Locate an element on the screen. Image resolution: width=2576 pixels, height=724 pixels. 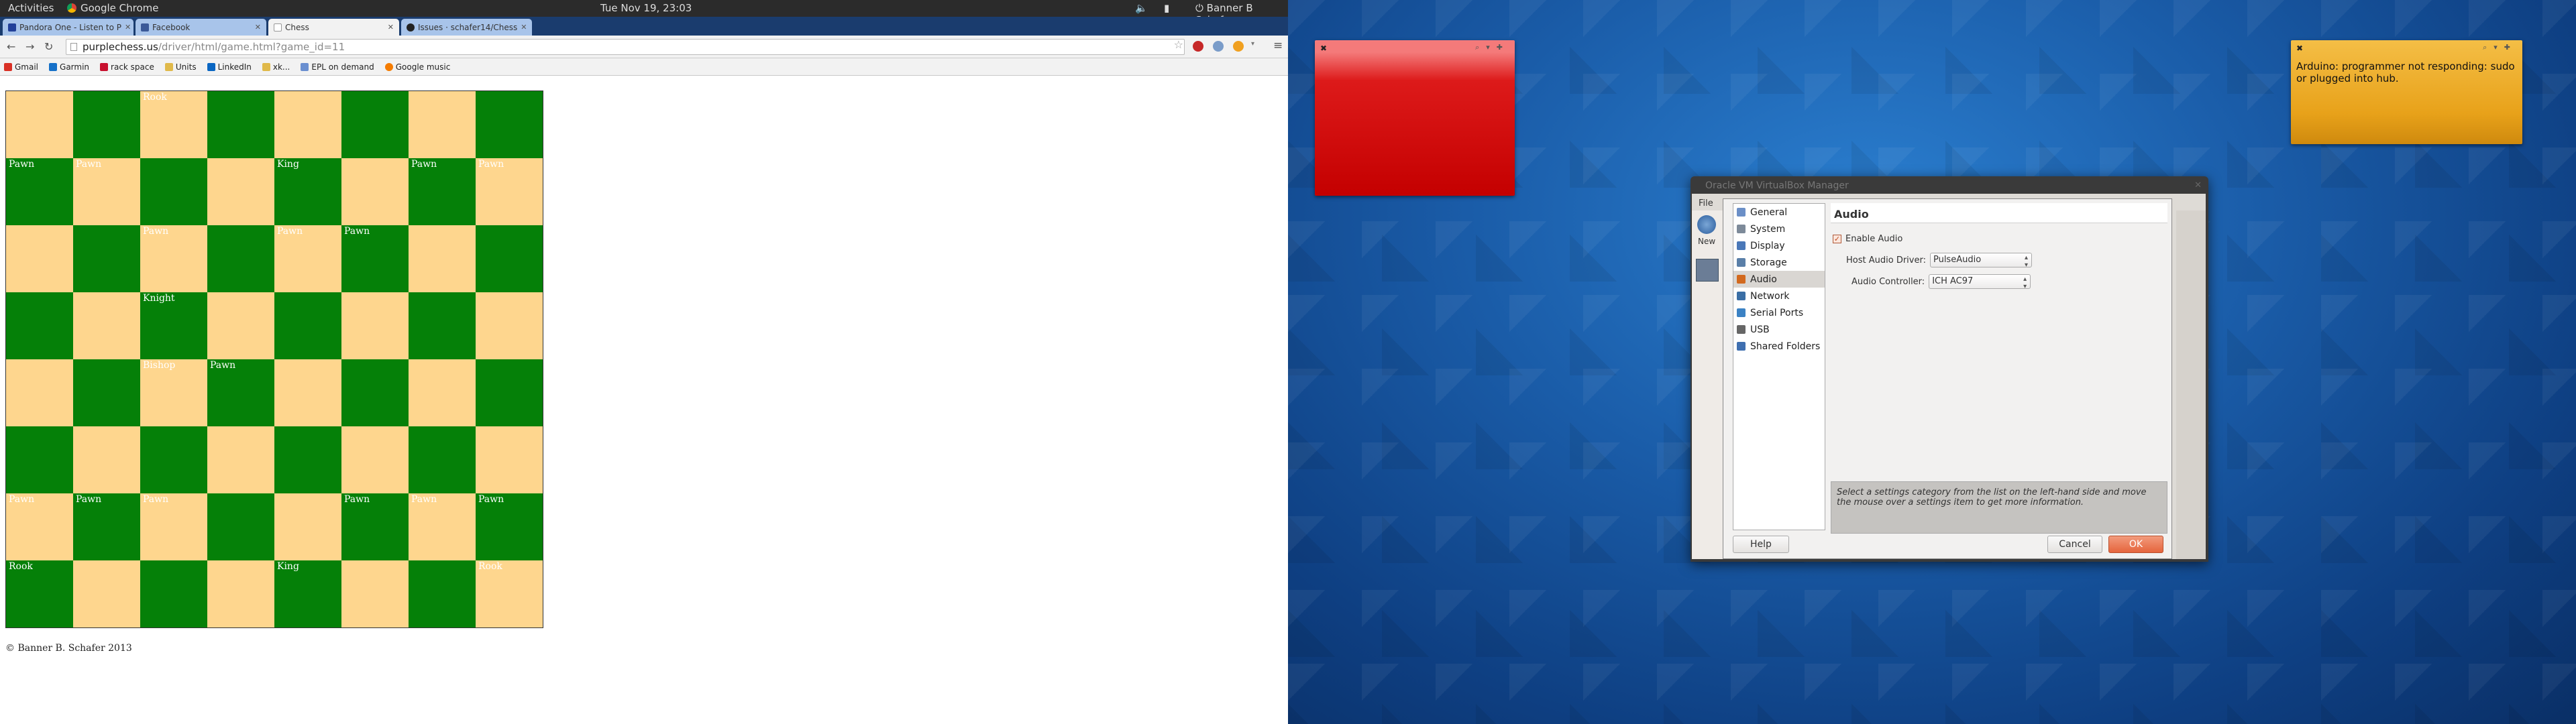
category-shared-folders: Shared Folders is located at coordinates (1779, 346).